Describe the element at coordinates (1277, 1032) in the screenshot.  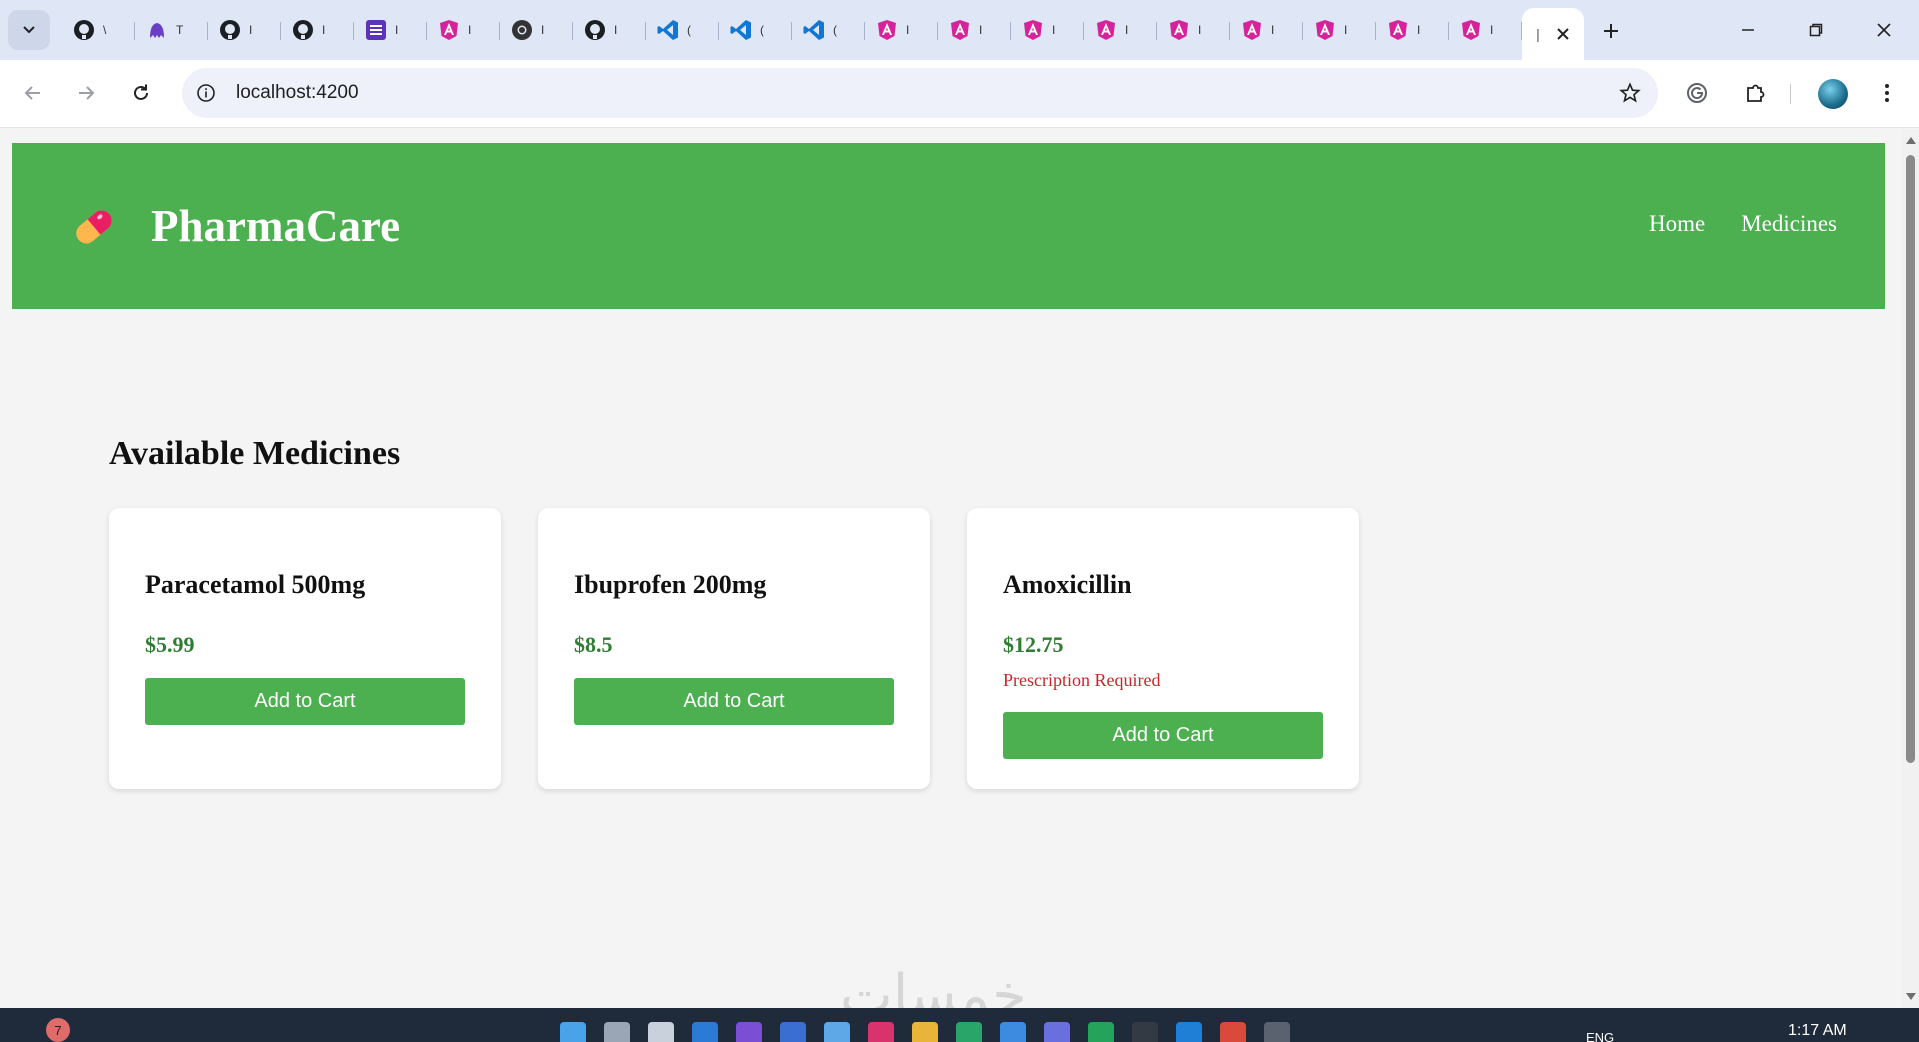
I see `terminal-icon` at that location.